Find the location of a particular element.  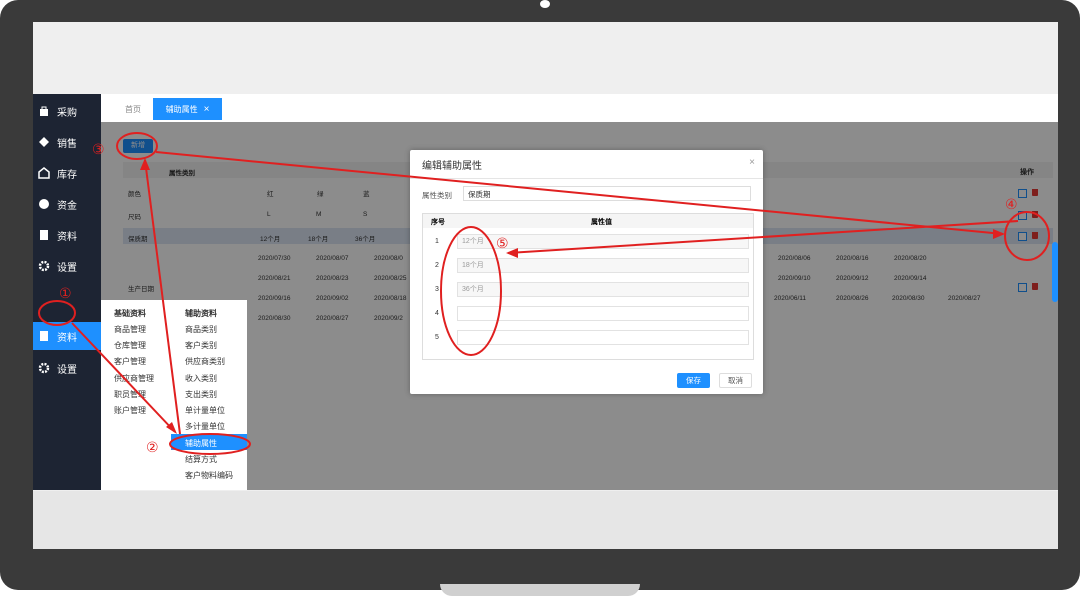

menu-item: 多计量单位 is located at coordinates (205, 426).